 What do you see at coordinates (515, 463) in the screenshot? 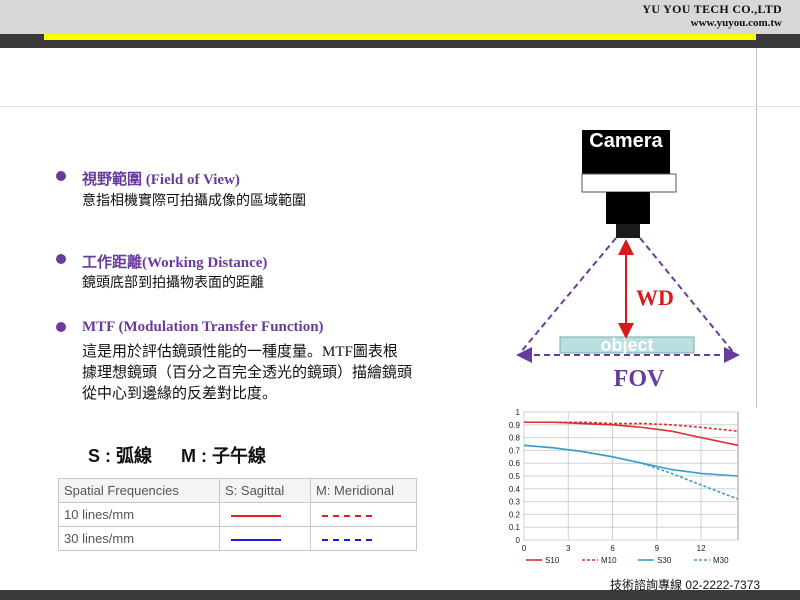
I see `y-tick-label: 0.6` at bounding box center [515, 463].